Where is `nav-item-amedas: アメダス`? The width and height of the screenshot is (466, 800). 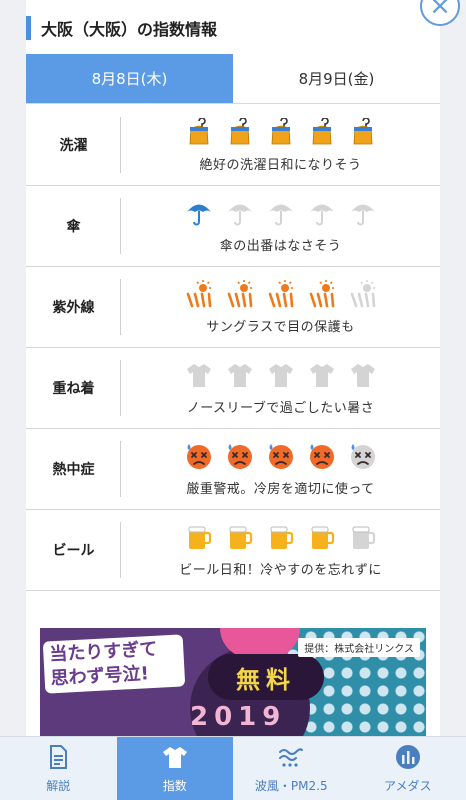
nav-item-amedas: アメダス is located at coordinates (408, 768).